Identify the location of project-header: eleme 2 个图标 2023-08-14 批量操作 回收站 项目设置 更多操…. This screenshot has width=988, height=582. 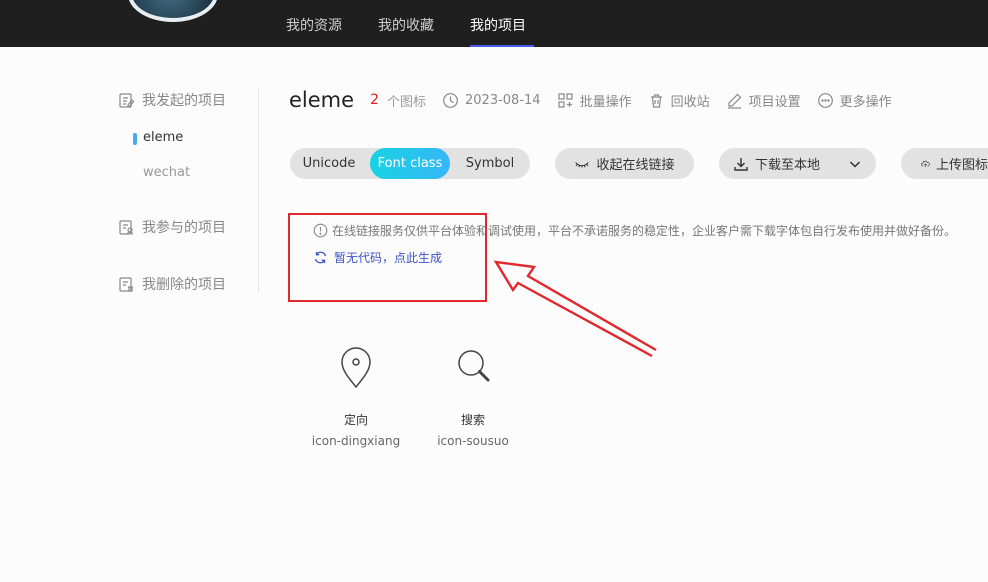
(598, 100).